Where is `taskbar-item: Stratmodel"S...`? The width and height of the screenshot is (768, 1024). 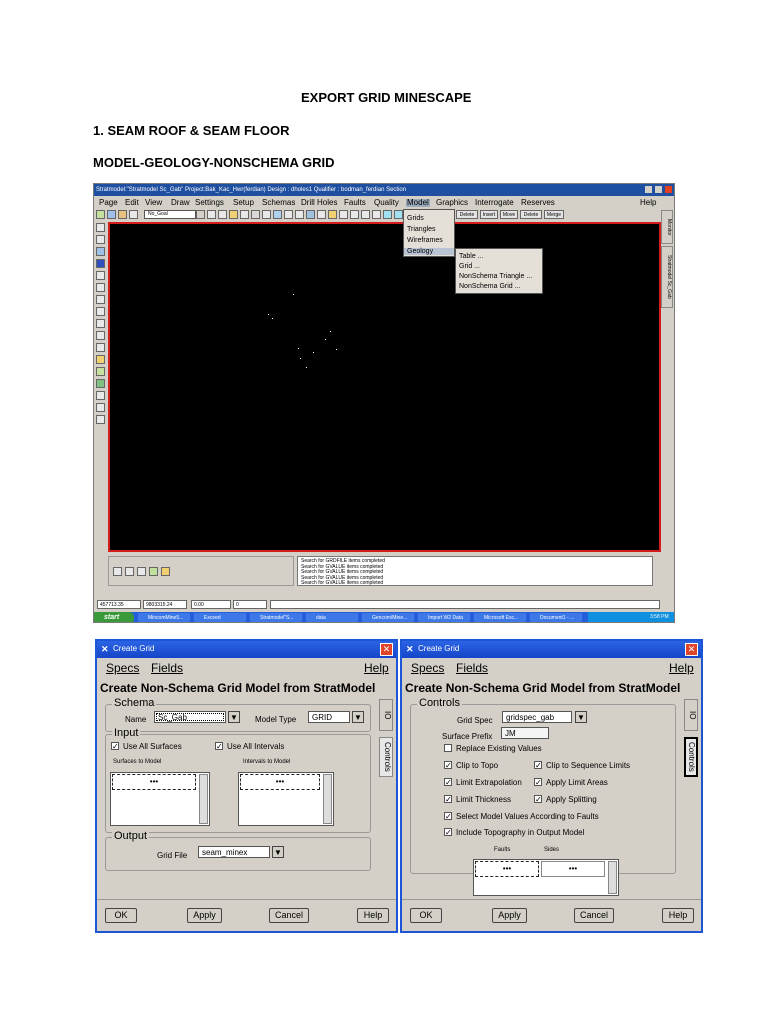 taskbar-item: Stratmodel"S... is located at coordinates (276, 617).